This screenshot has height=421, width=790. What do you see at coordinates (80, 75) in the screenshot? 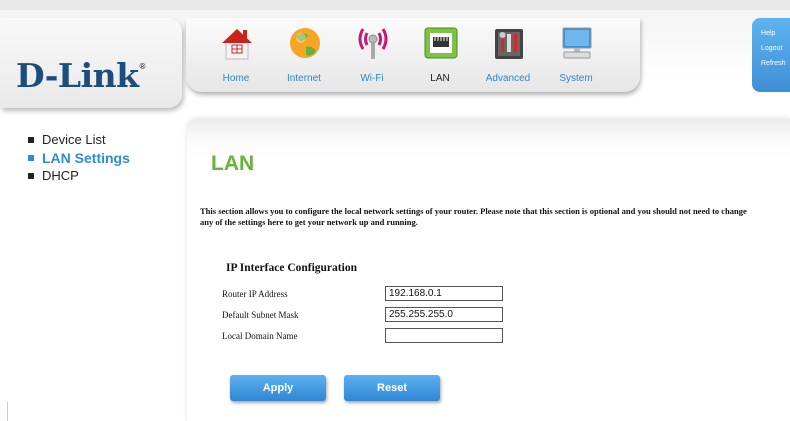
I see `dlink-logo: D-Link®` at bounding box center [80, 75].